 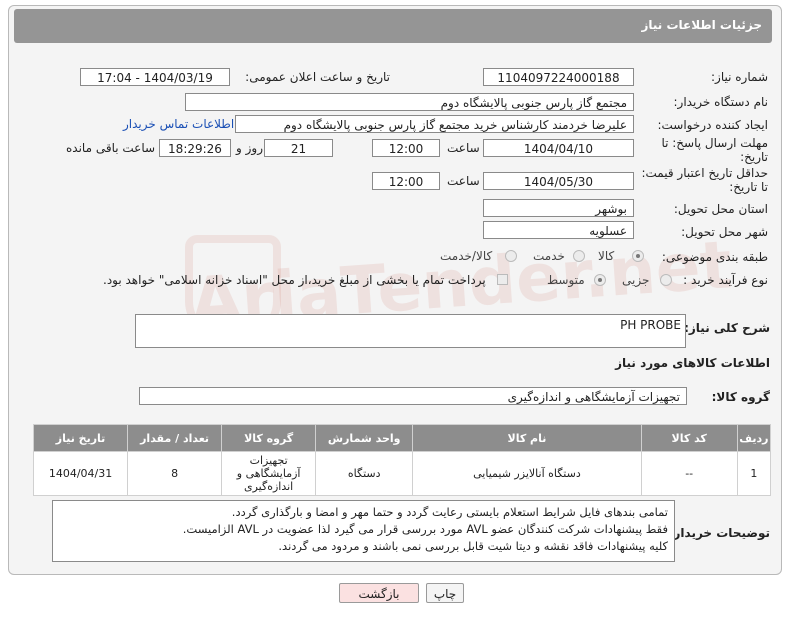 I want to click on category-radio-service, so click(x=579, y=256).